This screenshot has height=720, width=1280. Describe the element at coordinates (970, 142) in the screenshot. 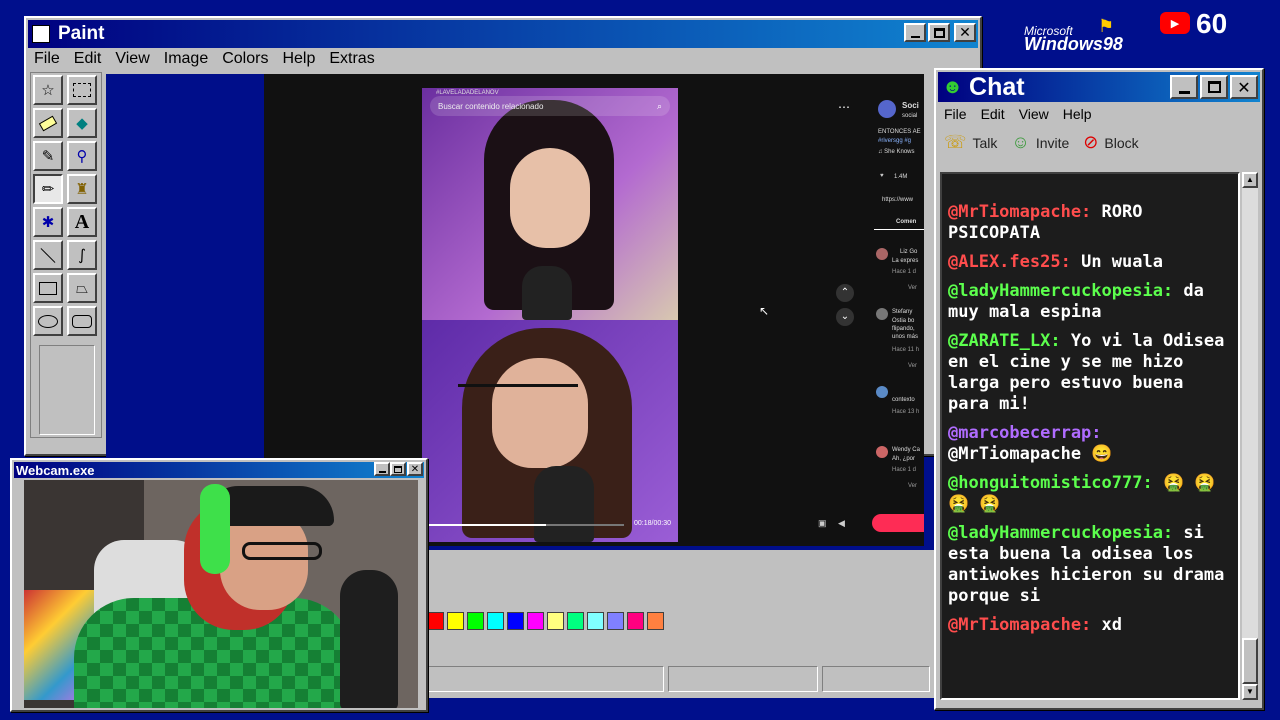

I see `talk-button: ☏ Talk` at that location.